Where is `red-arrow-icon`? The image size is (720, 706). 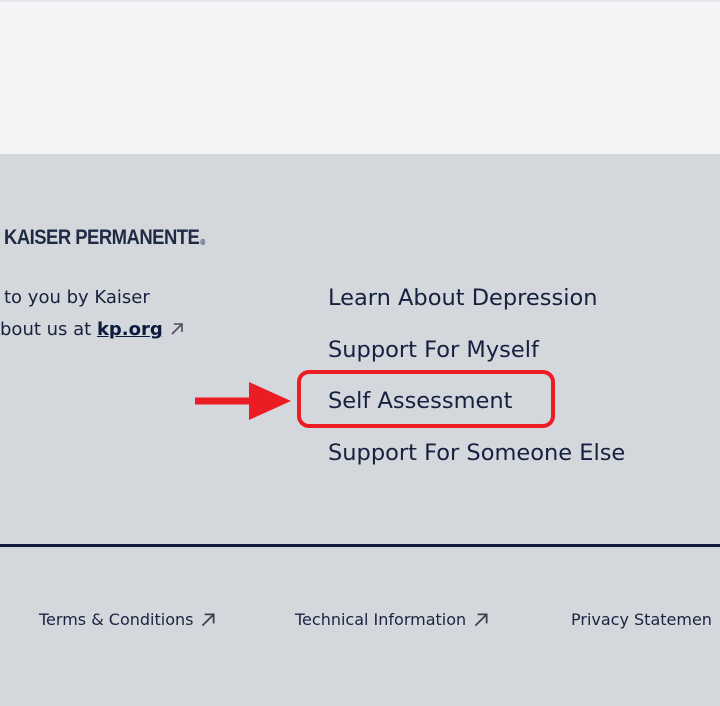 red-arrow-icon is located at coordinates (243, 401).